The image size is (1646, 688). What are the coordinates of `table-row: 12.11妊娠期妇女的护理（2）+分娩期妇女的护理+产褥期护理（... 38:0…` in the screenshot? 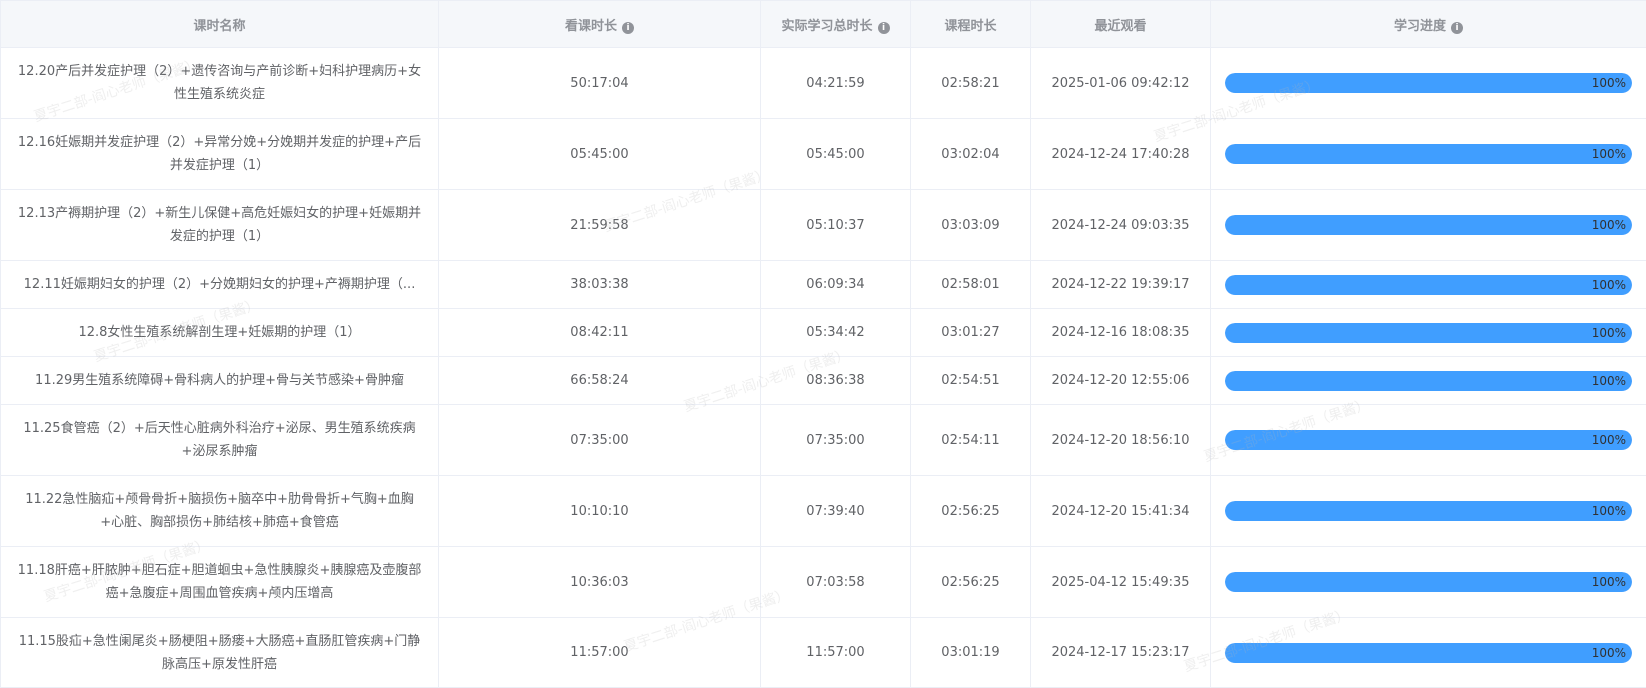 It's located at (823, 284).